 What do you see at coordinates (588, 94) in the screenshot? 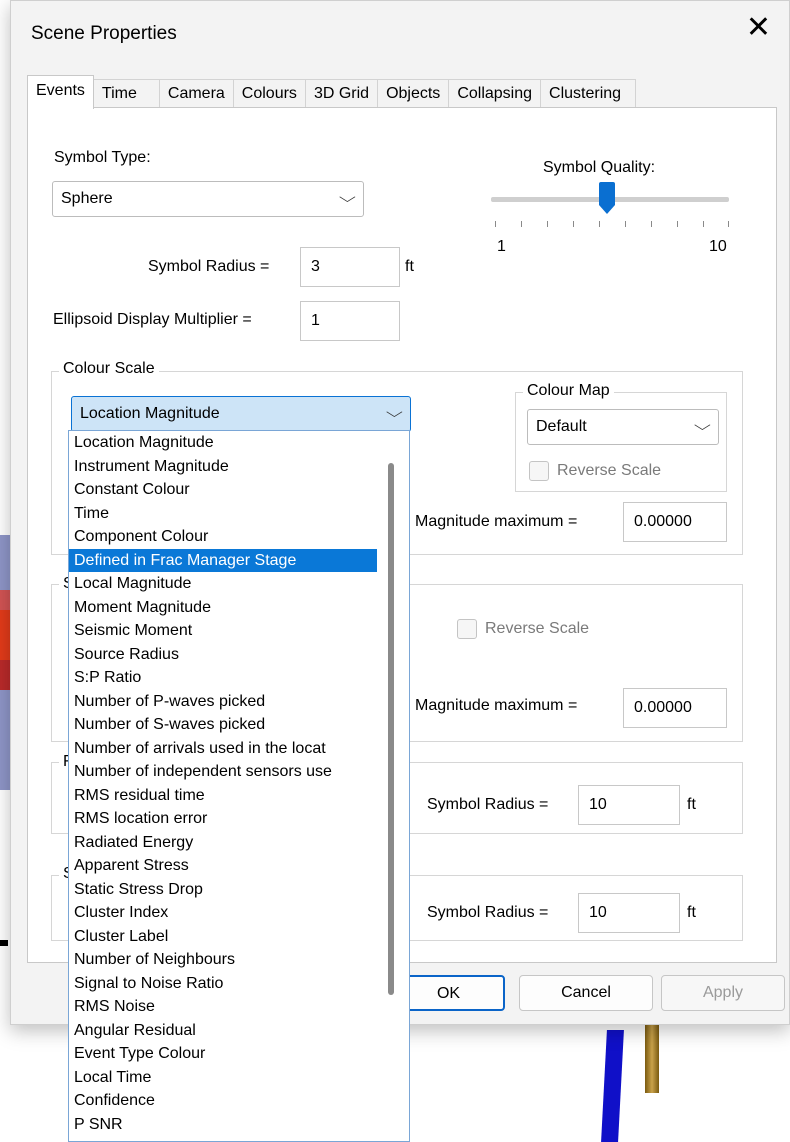
I see `tab-clustering: Clustering` at bounding box center [588, 94].